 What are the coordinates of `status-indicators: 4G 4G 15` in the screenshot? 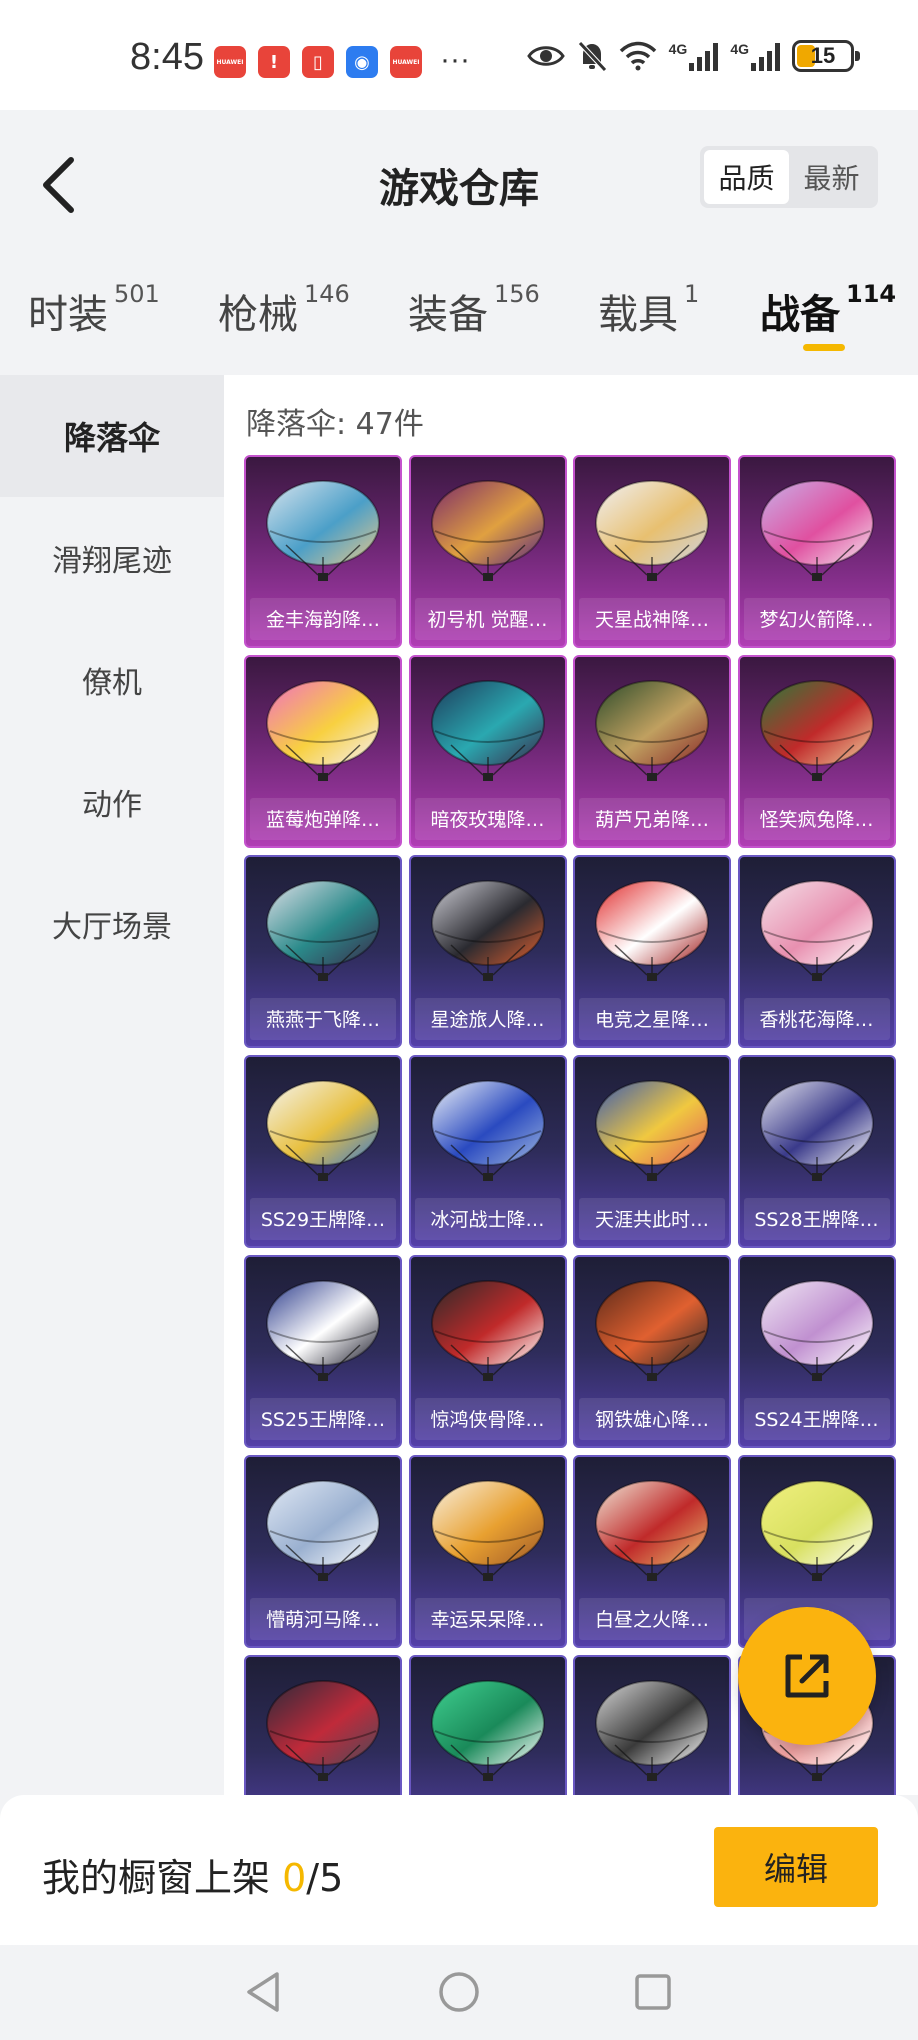 It's located at (693, 56).